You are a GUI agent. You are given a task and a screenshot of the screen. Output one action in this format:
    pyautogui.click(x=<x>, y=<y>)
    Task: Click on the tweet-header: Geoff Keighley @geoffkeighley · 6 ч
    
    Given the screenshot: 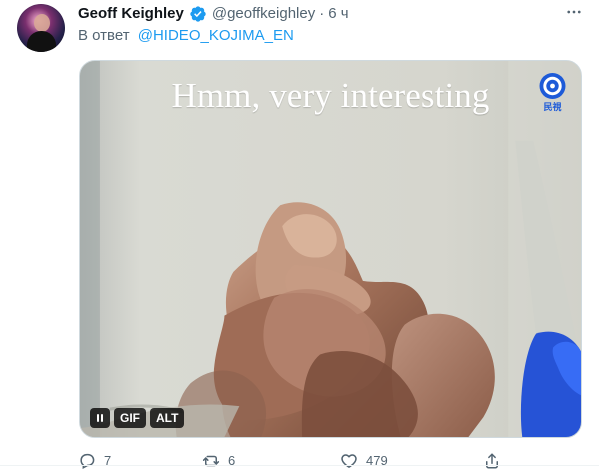 What is the action you would take?
    pyautogui.click(x=213, y=14)
    